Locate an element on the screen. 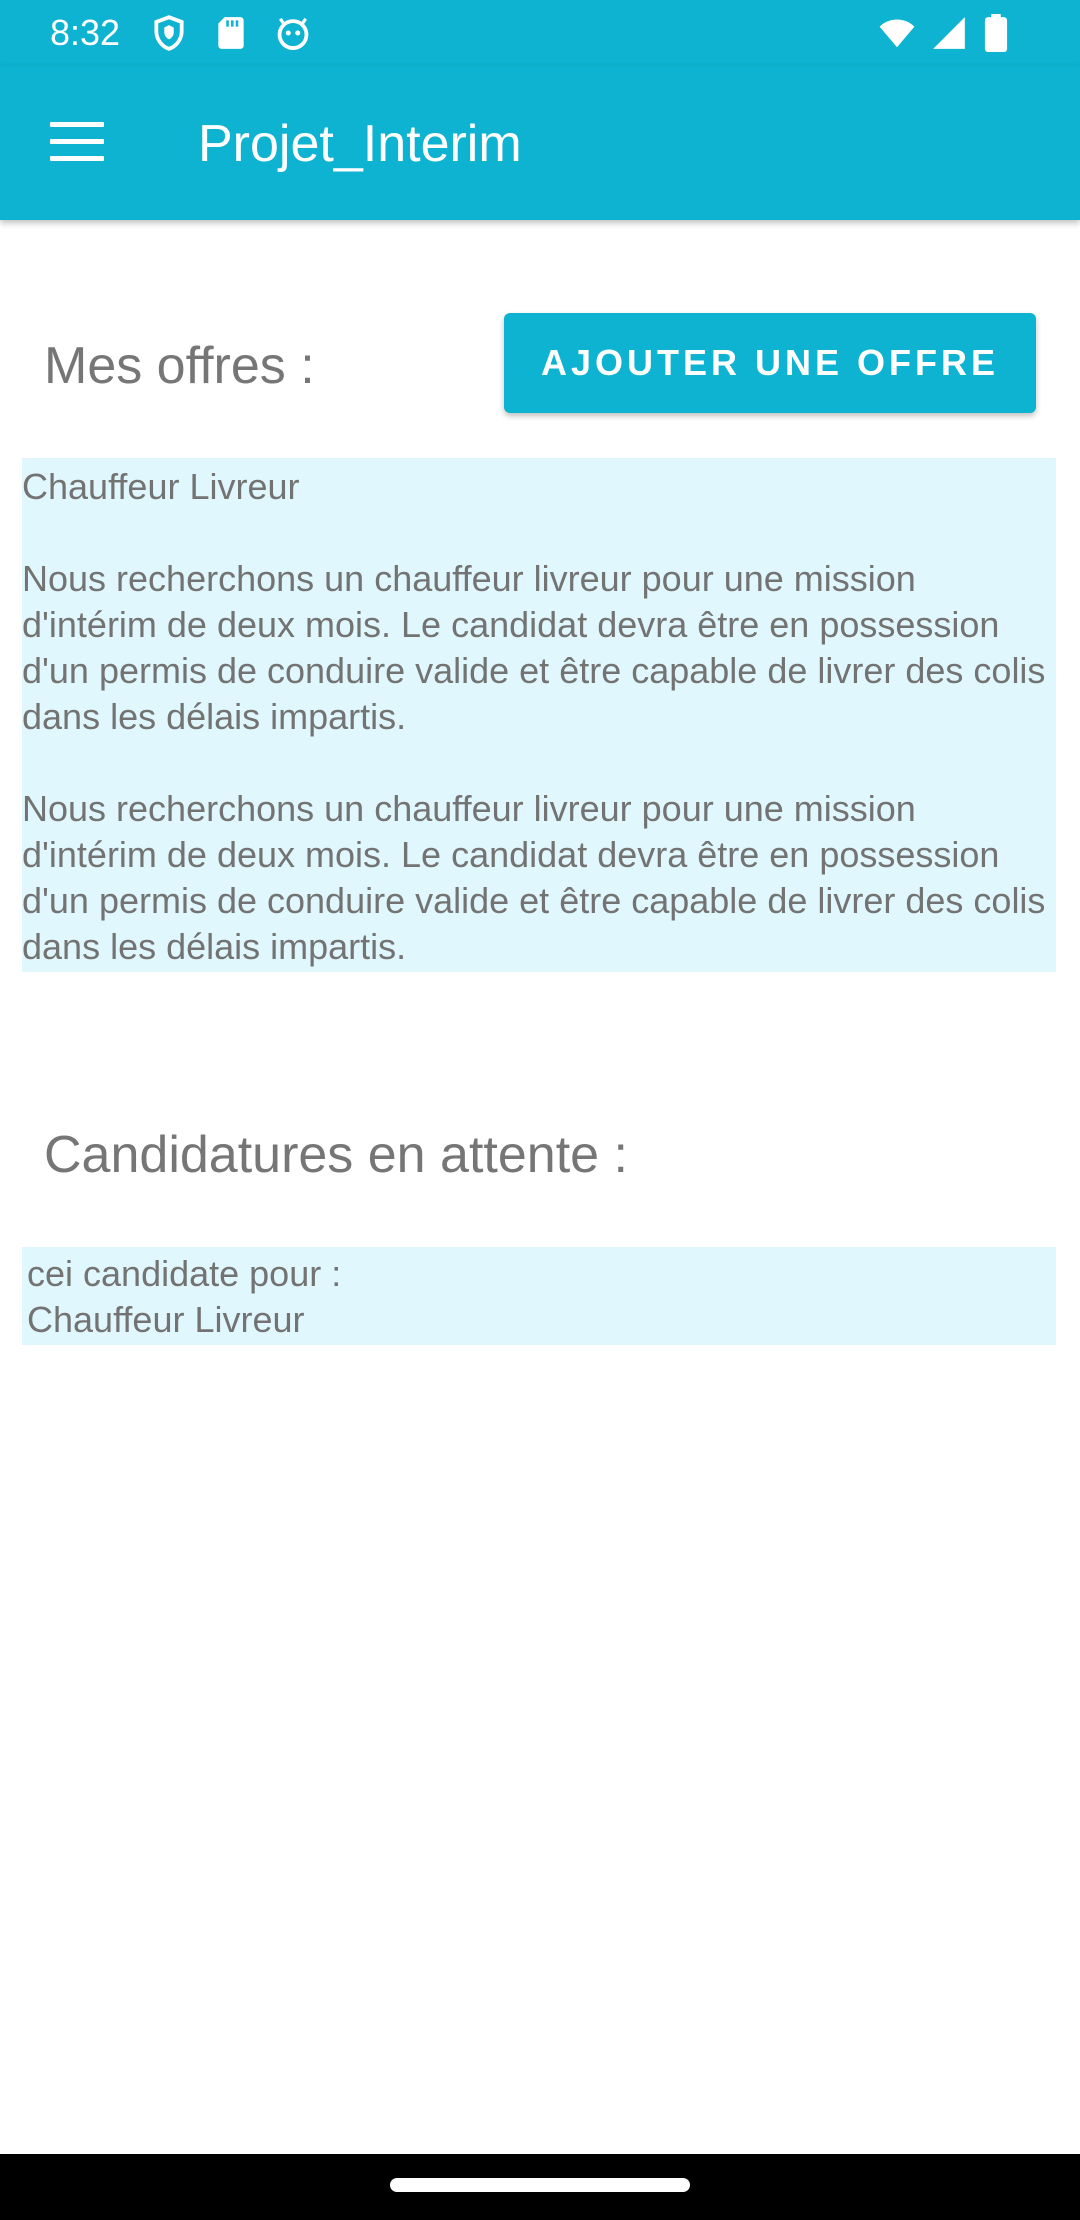 Image resolution: width=1080 pixels, height=2220 pixels. add-offer-button: AJOUTER UNE OFFRE is located at coordinates (770, 363).